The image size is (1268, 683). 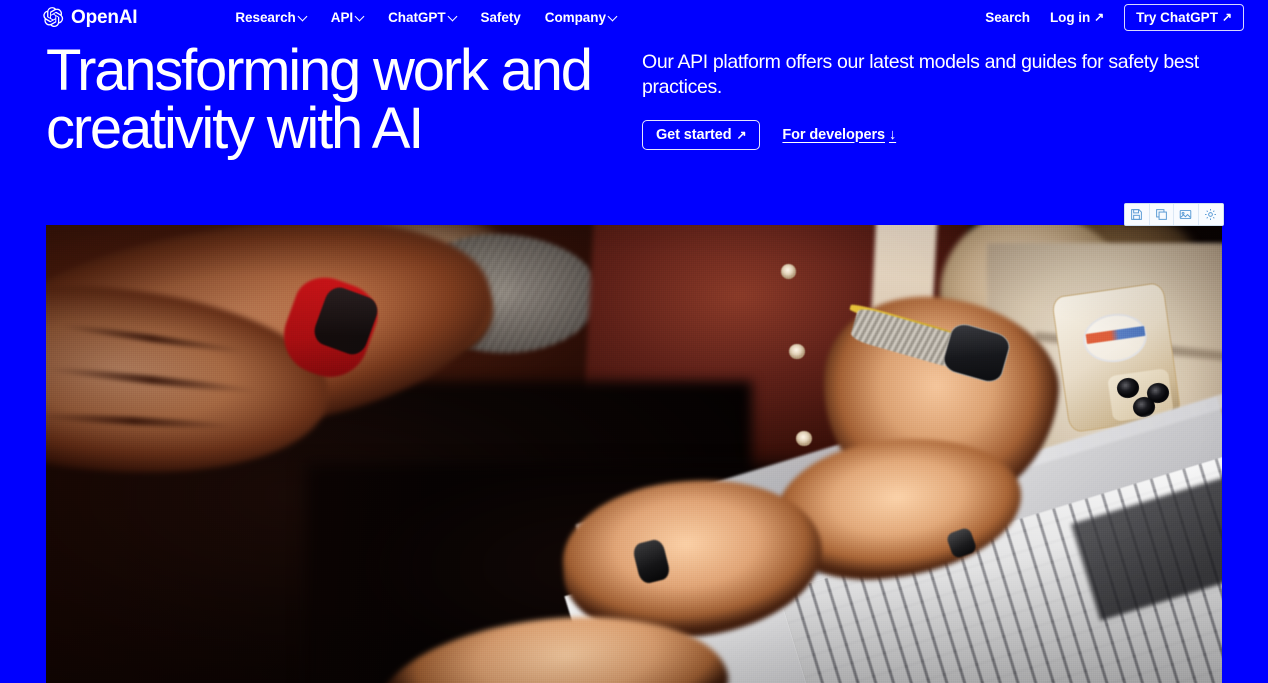 I want to click on brand-logo-link: OpenAI, so click(x=90, y=17).